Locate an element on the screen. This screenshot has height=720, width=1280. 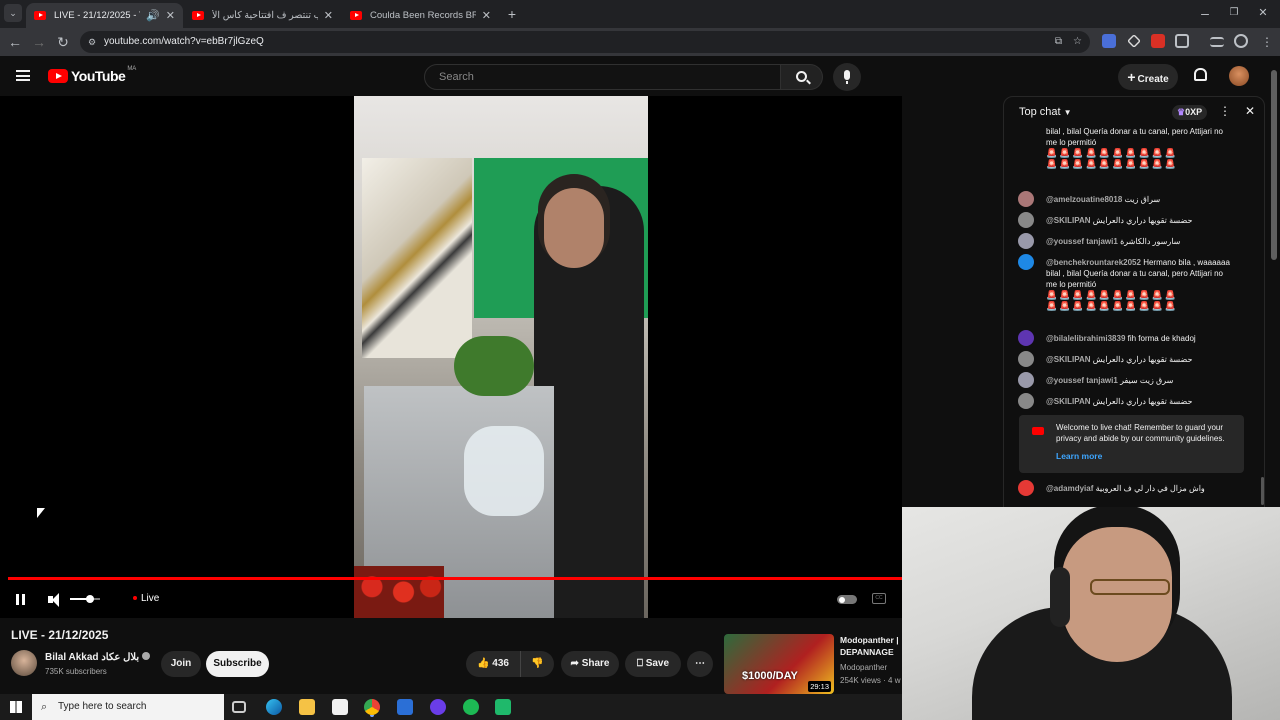
translate-extension-icon is located at coordinates (1109, 41).